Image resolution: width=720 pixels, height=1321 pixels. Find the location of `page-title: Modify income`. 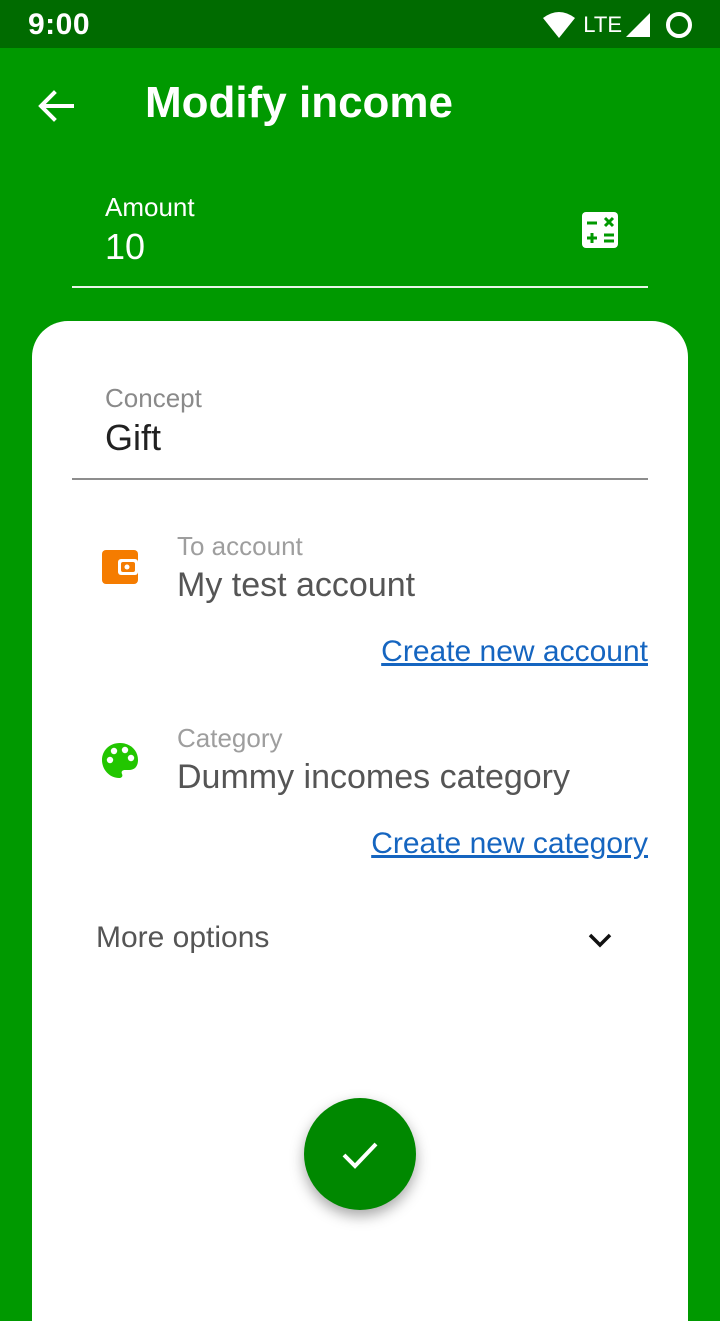

page-title: Modify income is located at coordinates (299, 102).